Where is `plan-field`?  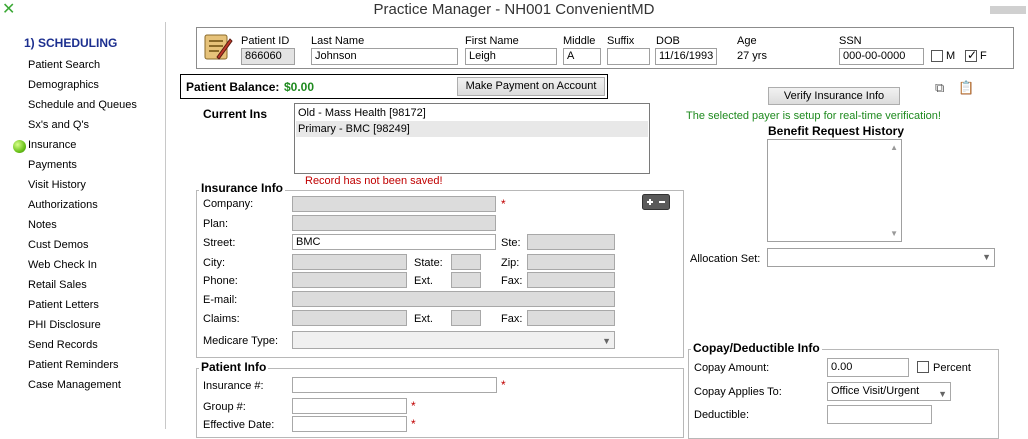 plan-field is located at coordinates (394, 223).